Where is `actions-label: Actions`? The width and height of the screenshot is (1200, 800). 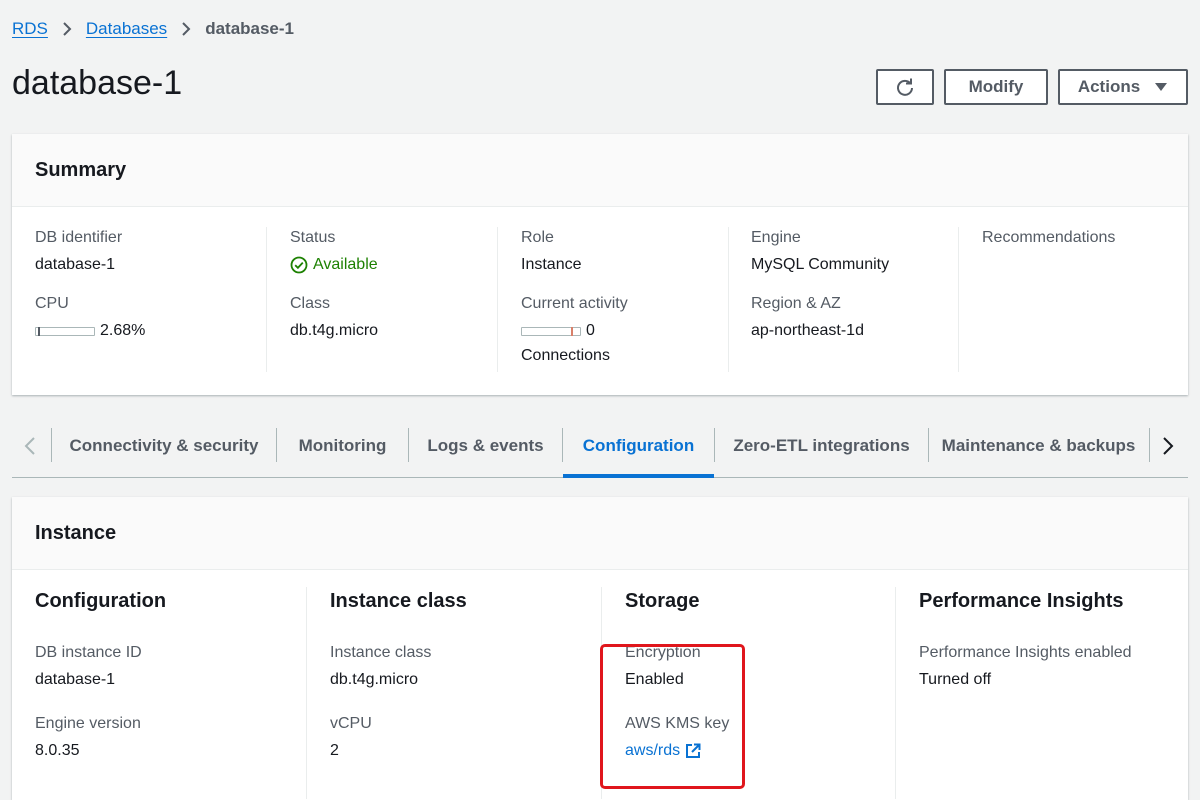
actions-label: Actions is located at coordinates (1109, 86).